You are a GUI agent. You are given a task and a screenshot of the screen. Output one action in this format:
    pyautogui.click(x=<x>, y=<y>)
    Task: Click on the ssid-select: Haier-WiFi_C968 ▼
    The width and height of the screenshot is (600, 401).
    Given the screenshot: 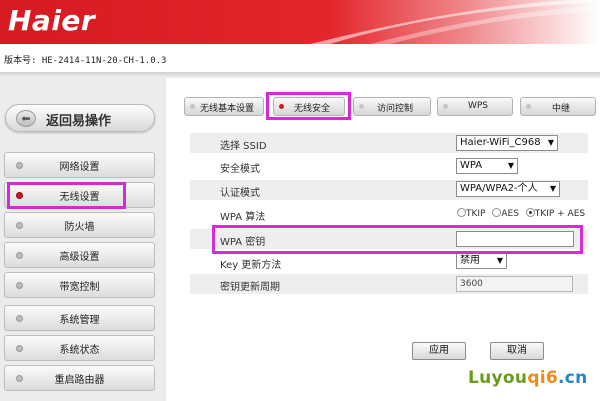 What is the action you would take?
    pyautogui.click(x=507, y=143)
    